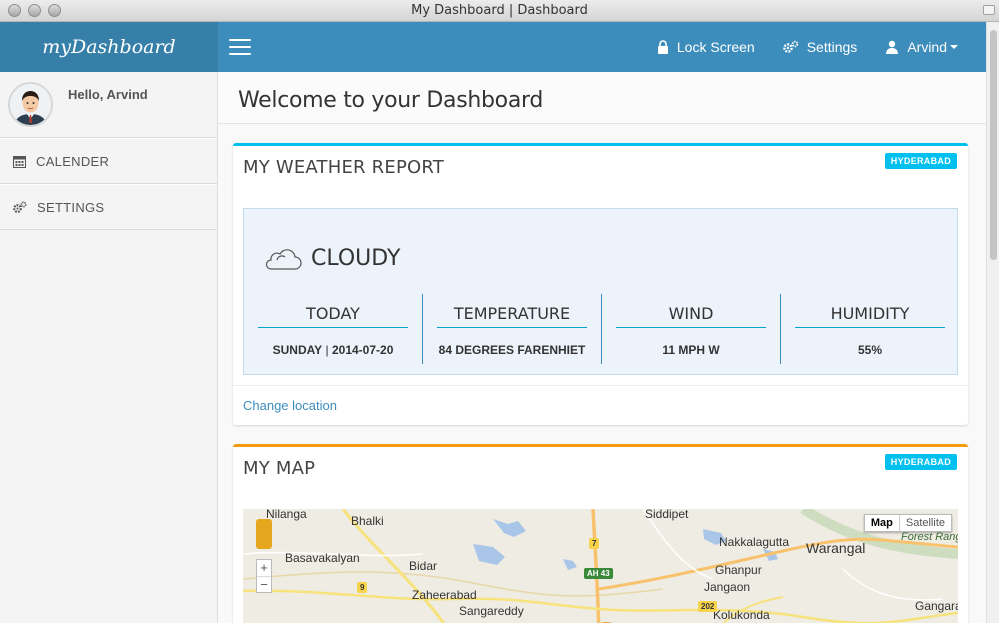  What do you see at coordinates (691, 311) in the screenshot?
I see `stat-label: WIND` at bounding box center [691, 311].